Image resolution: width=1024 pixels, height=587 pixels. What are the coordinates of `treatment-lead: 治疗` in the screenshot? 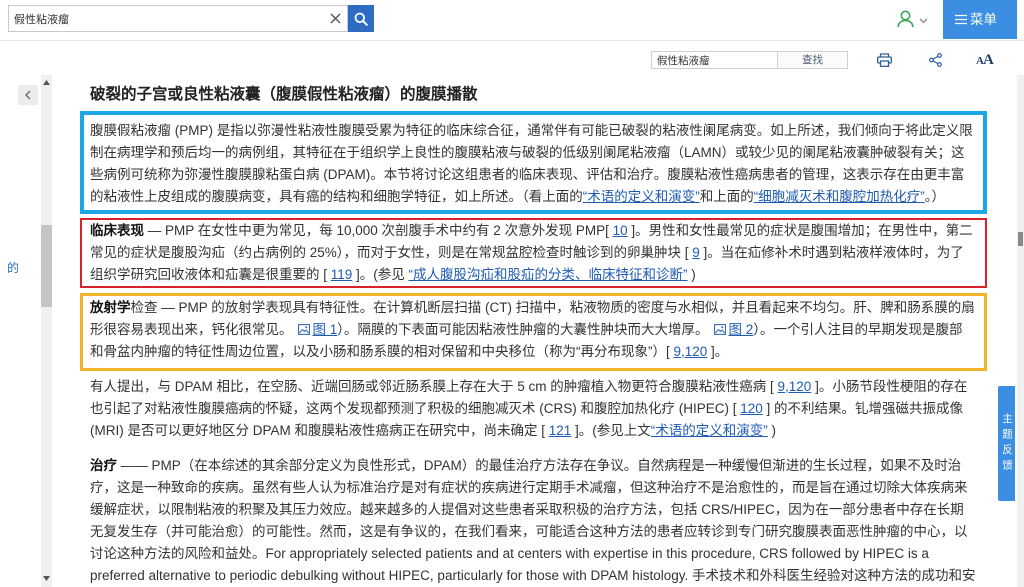 It's located at (103, 465).